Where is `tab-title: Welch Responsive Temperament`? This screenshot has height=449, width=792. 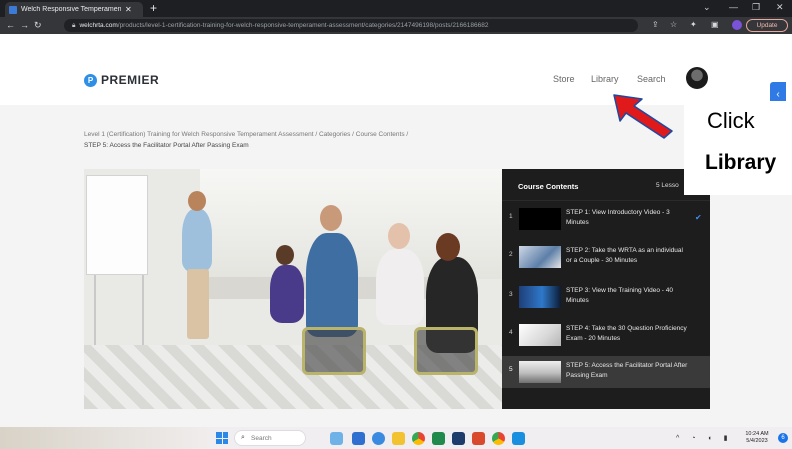 tab-title: Welch Responsive Temperament is located at coordinates (71, 9).